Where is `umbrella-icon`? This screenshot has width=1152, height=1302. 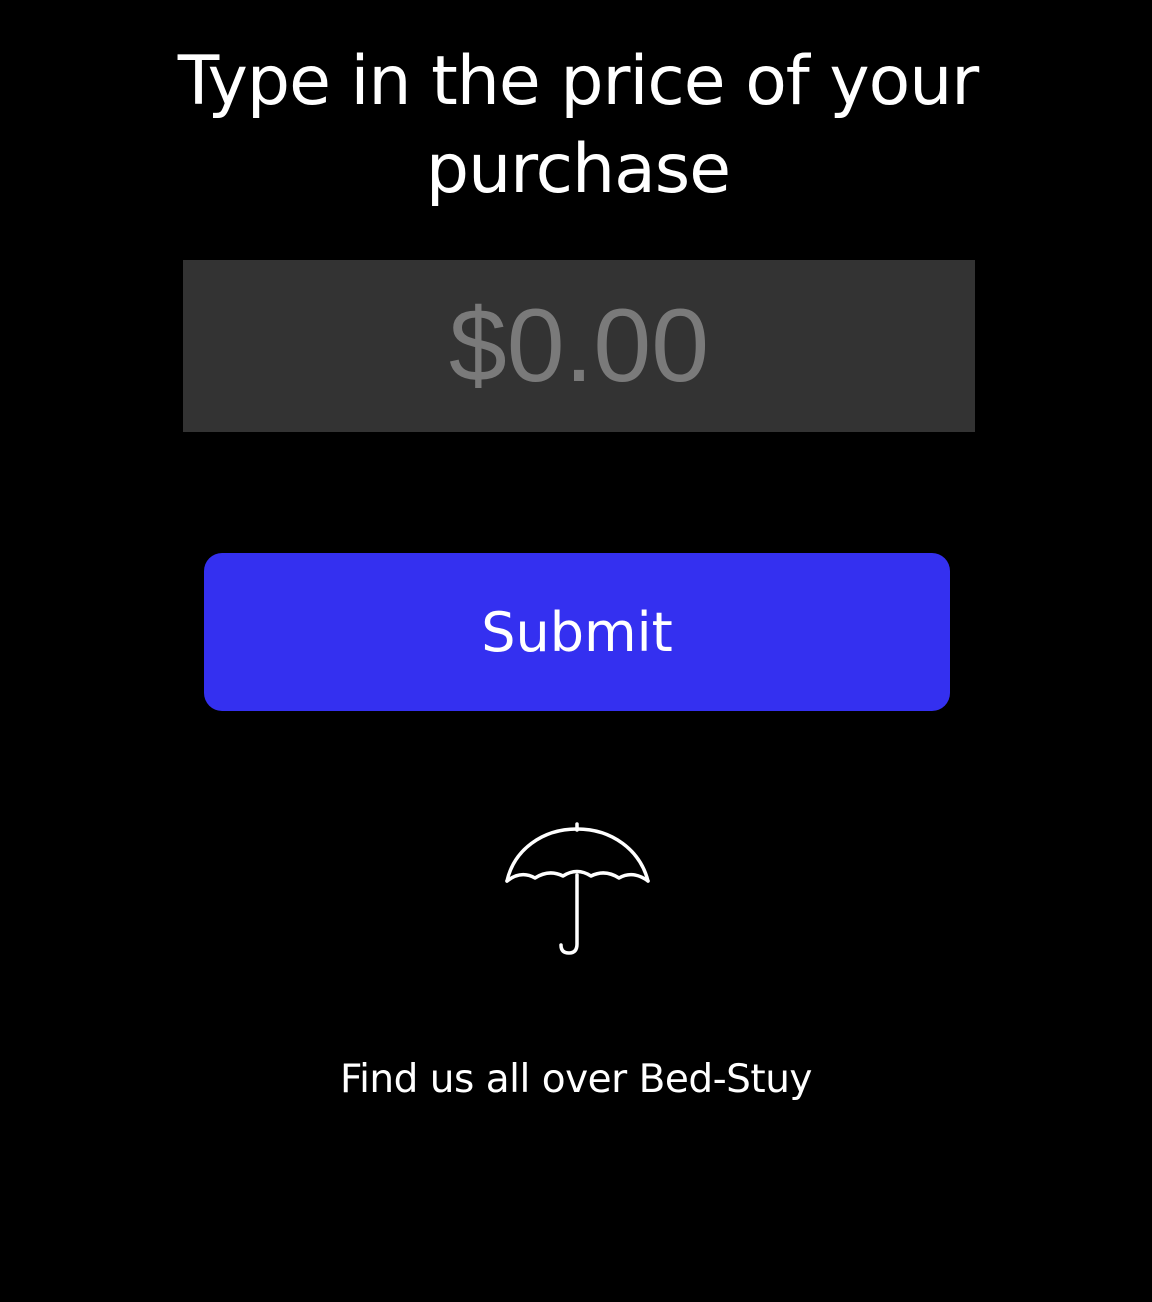 umbrella-icon is located at coordinates (577, 888).